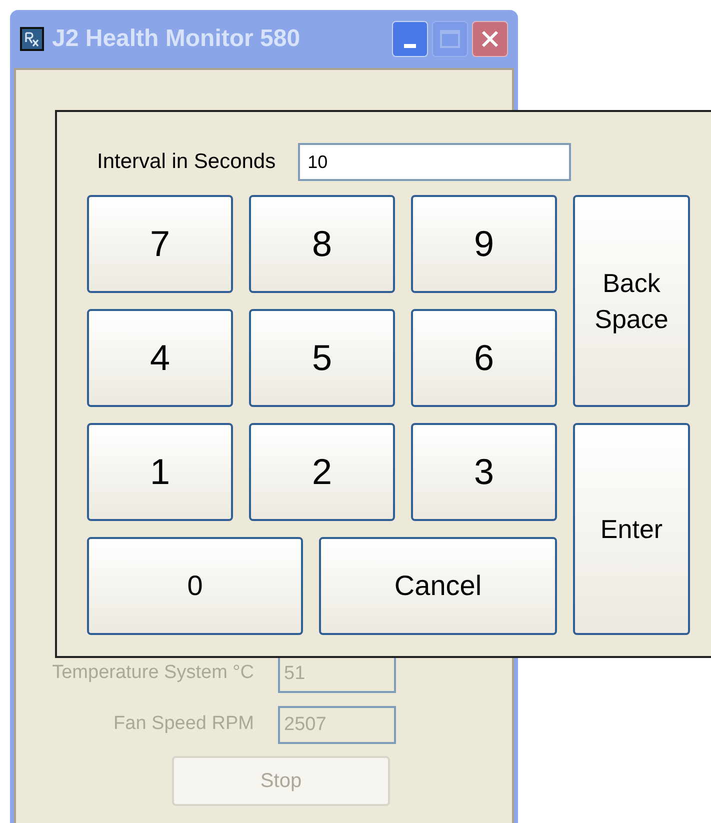 This screenshot has width=711, height=823. Describe the element at coordinates (186, 162) in the screenshot. I see `interval-label: Interval in Seconds` at that location.